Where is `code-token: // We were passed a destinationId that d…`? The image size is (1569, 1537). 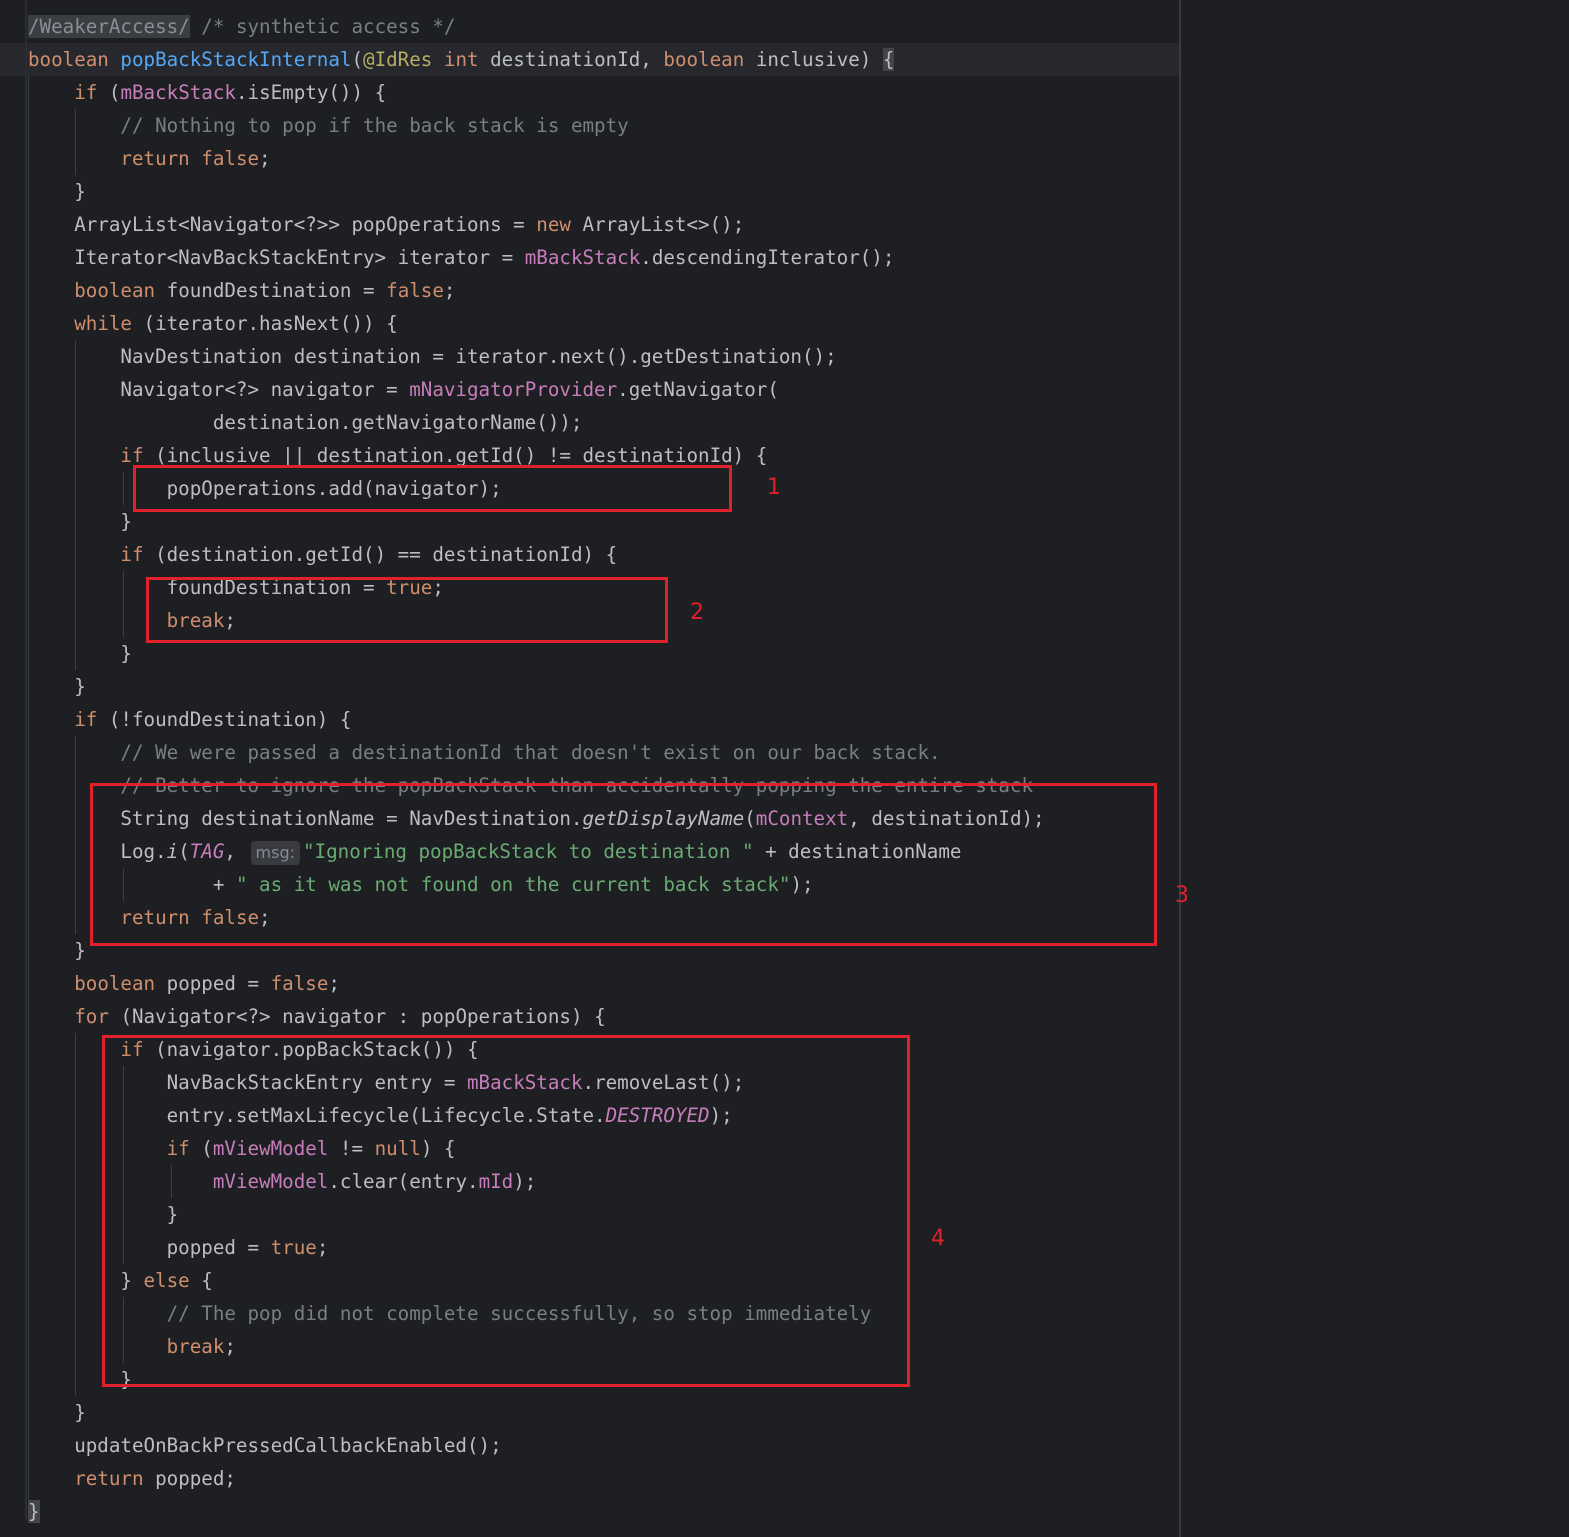
code-token: // We were passed a destinationId that d… is located at coordinates (530, 752).